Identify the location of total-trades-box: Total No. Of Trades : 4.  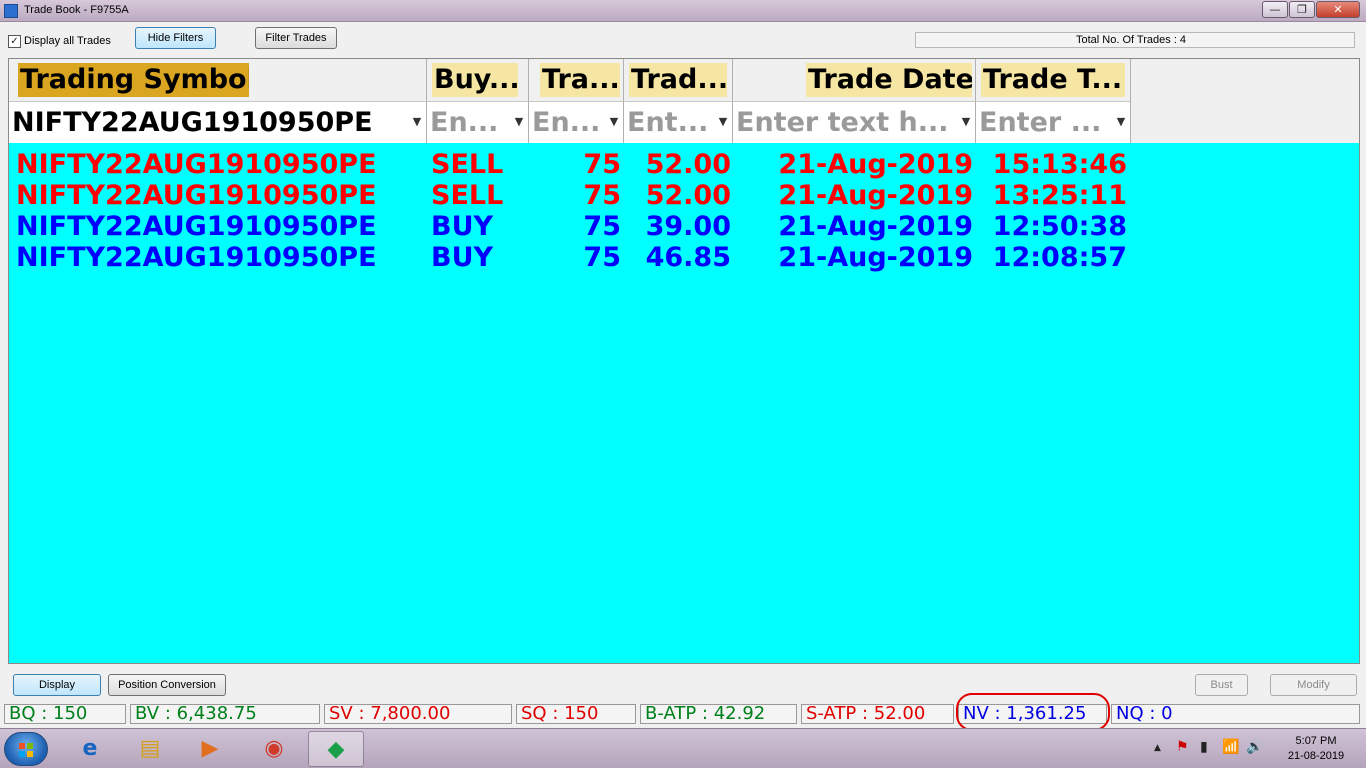
(1135, 40).